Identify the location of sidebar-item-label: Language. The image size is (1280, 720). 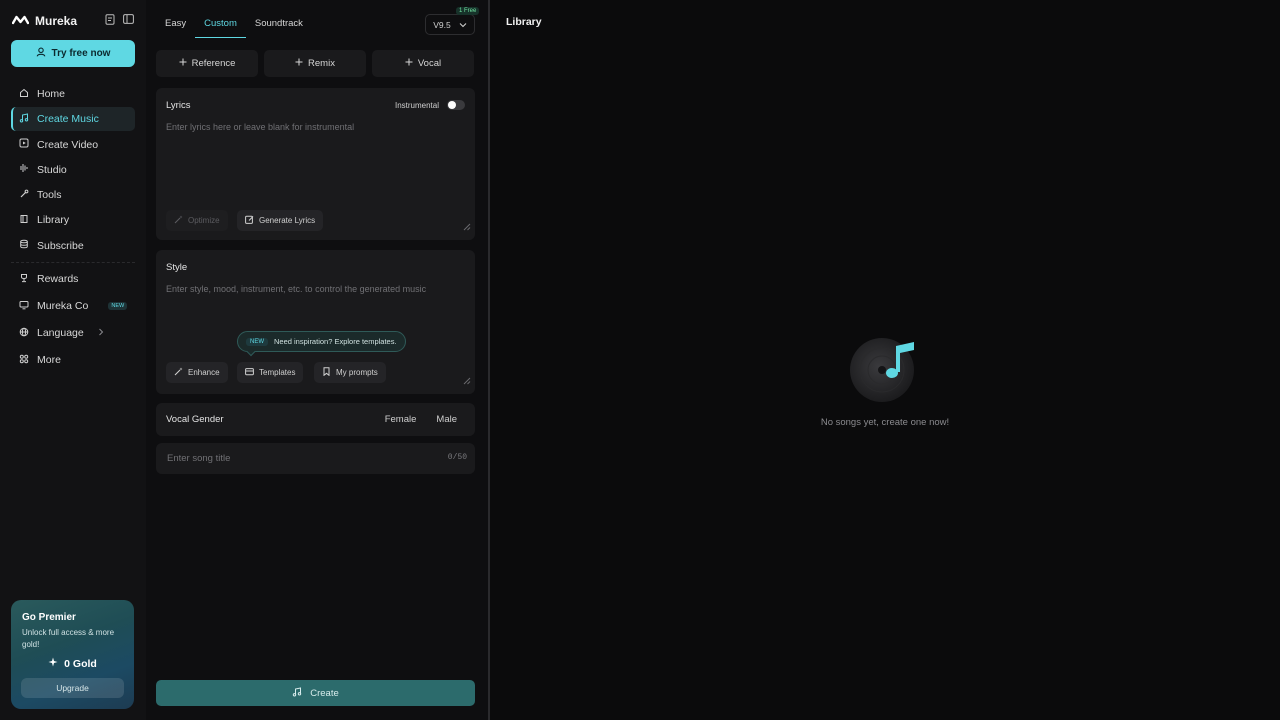
(60, 333).